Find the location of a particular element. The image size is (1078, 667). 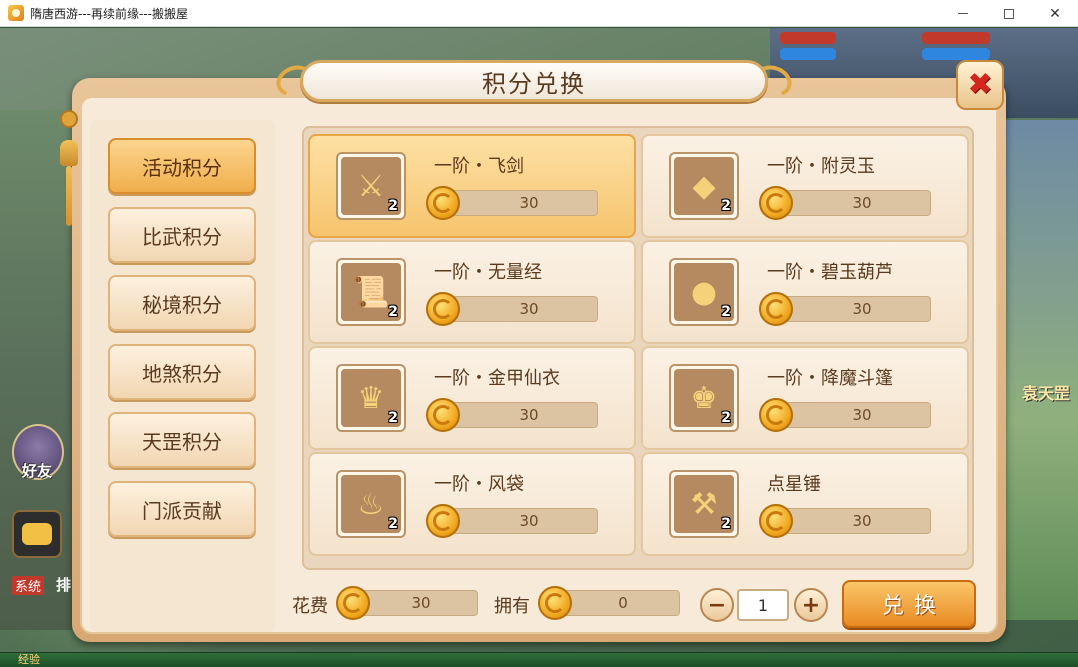

window-close-button: ✕ is located at coordinates (1055, 13).